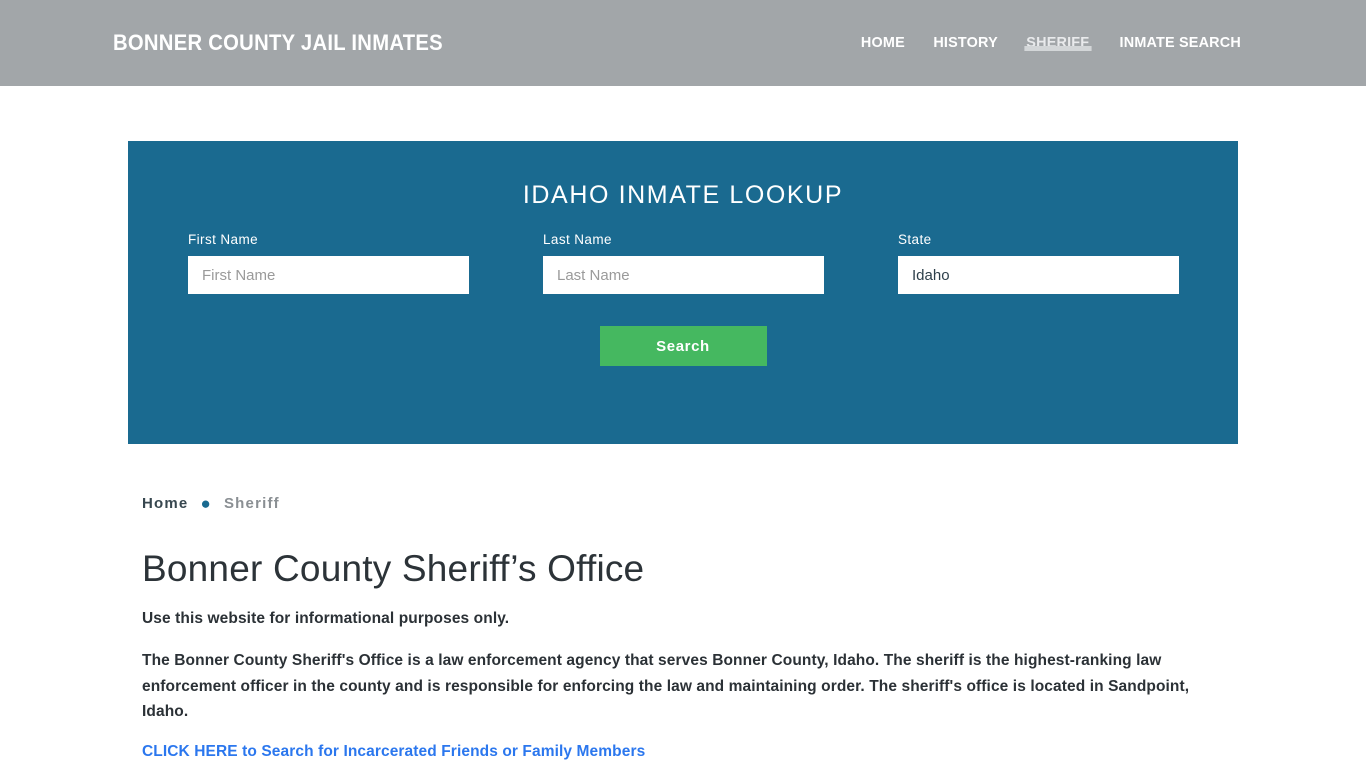  I want to click on lookup-form-row: First Name Last Name State Idaho, so click(683, 267).